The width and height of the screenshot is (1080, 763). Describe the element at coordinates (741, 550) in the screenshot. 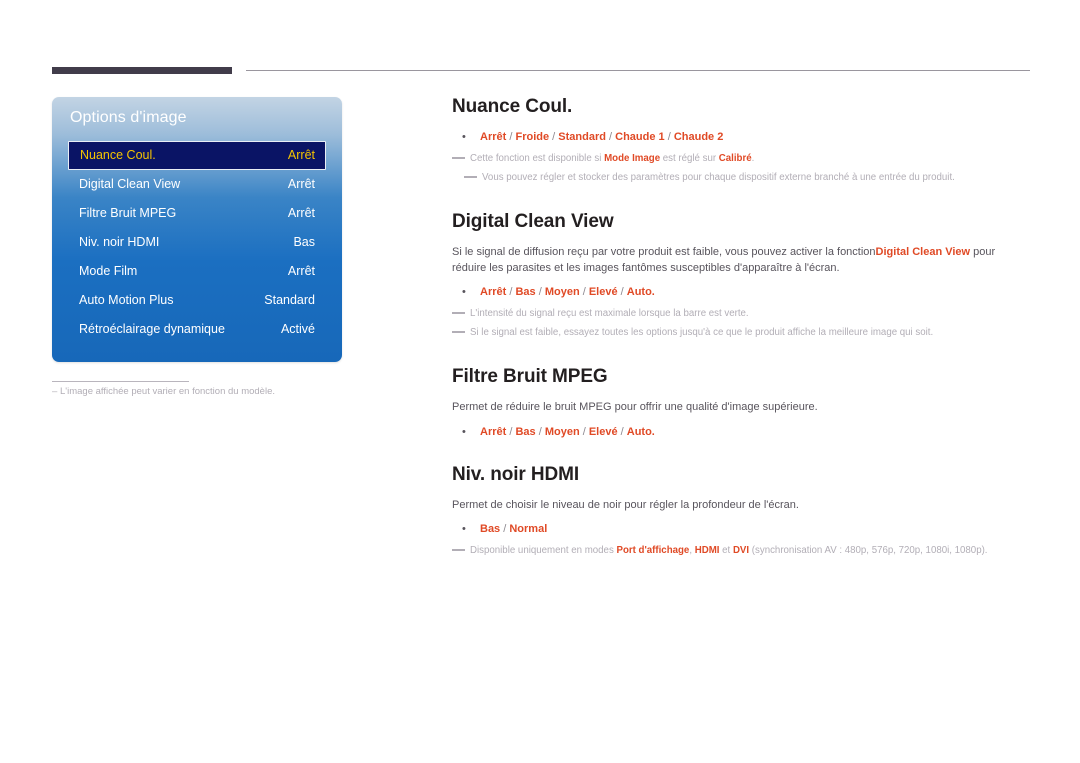

I see `footnote-emphasis: DVI` at that location.